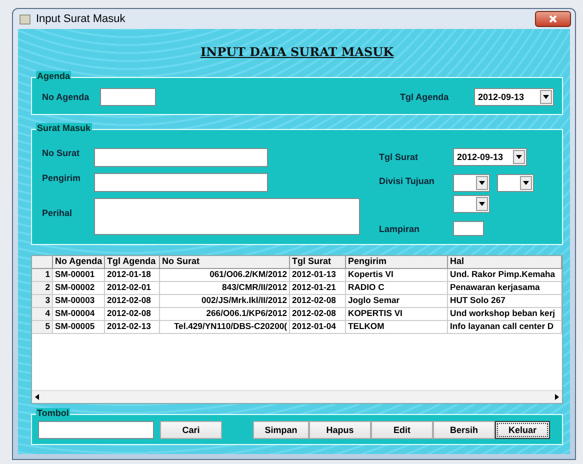 The height and width of the screenshot is (464, 583). Describe the element at coordinates (397, 301) in the screenshot. I see `table-cell: Joglo Semar` at that location.